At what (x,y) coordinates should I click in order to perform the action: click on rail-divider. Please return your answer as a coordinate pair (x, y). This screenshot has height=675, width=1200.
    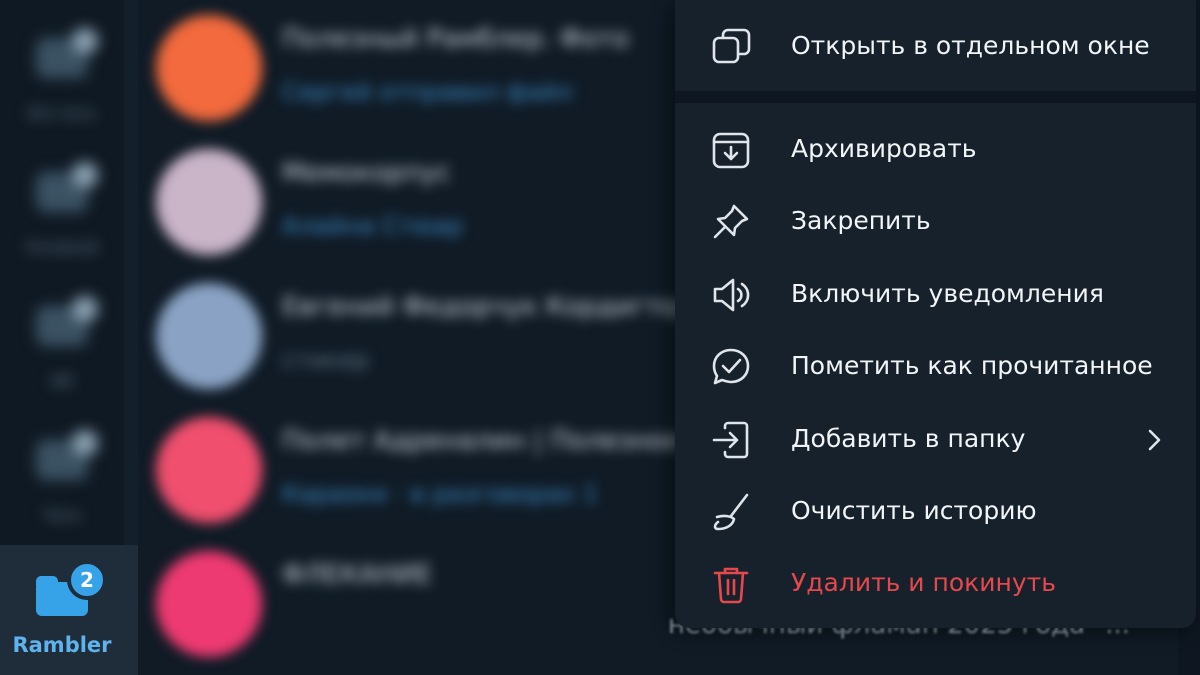
    Looking at the image, I should click on (131, 272).